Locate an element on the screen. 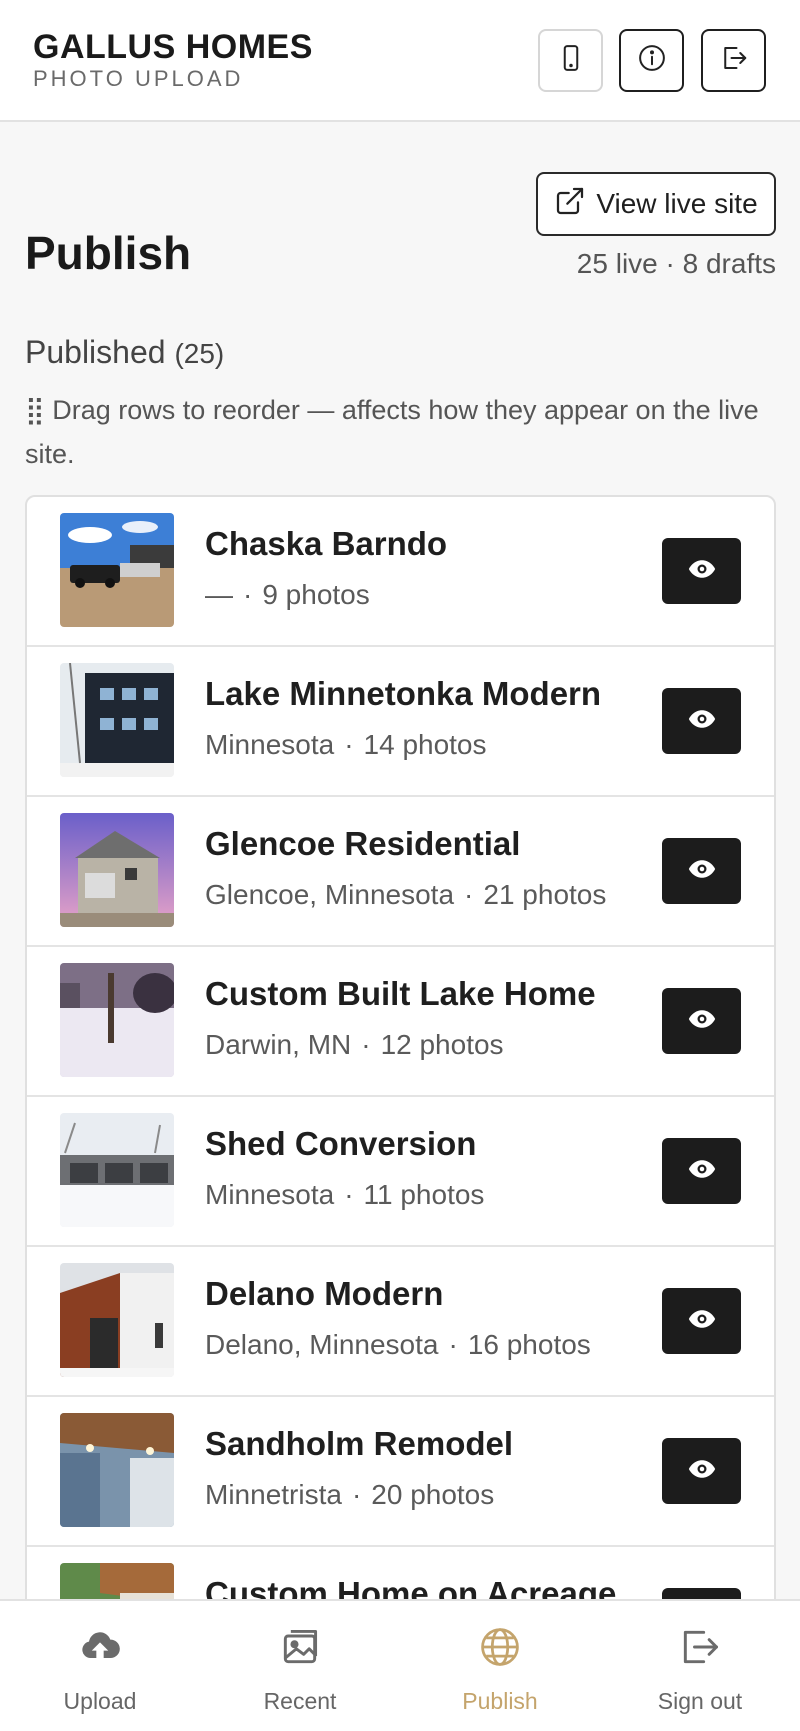 The image size is (800, 1731). section-count: (25) is located at coordinates (199, 353).